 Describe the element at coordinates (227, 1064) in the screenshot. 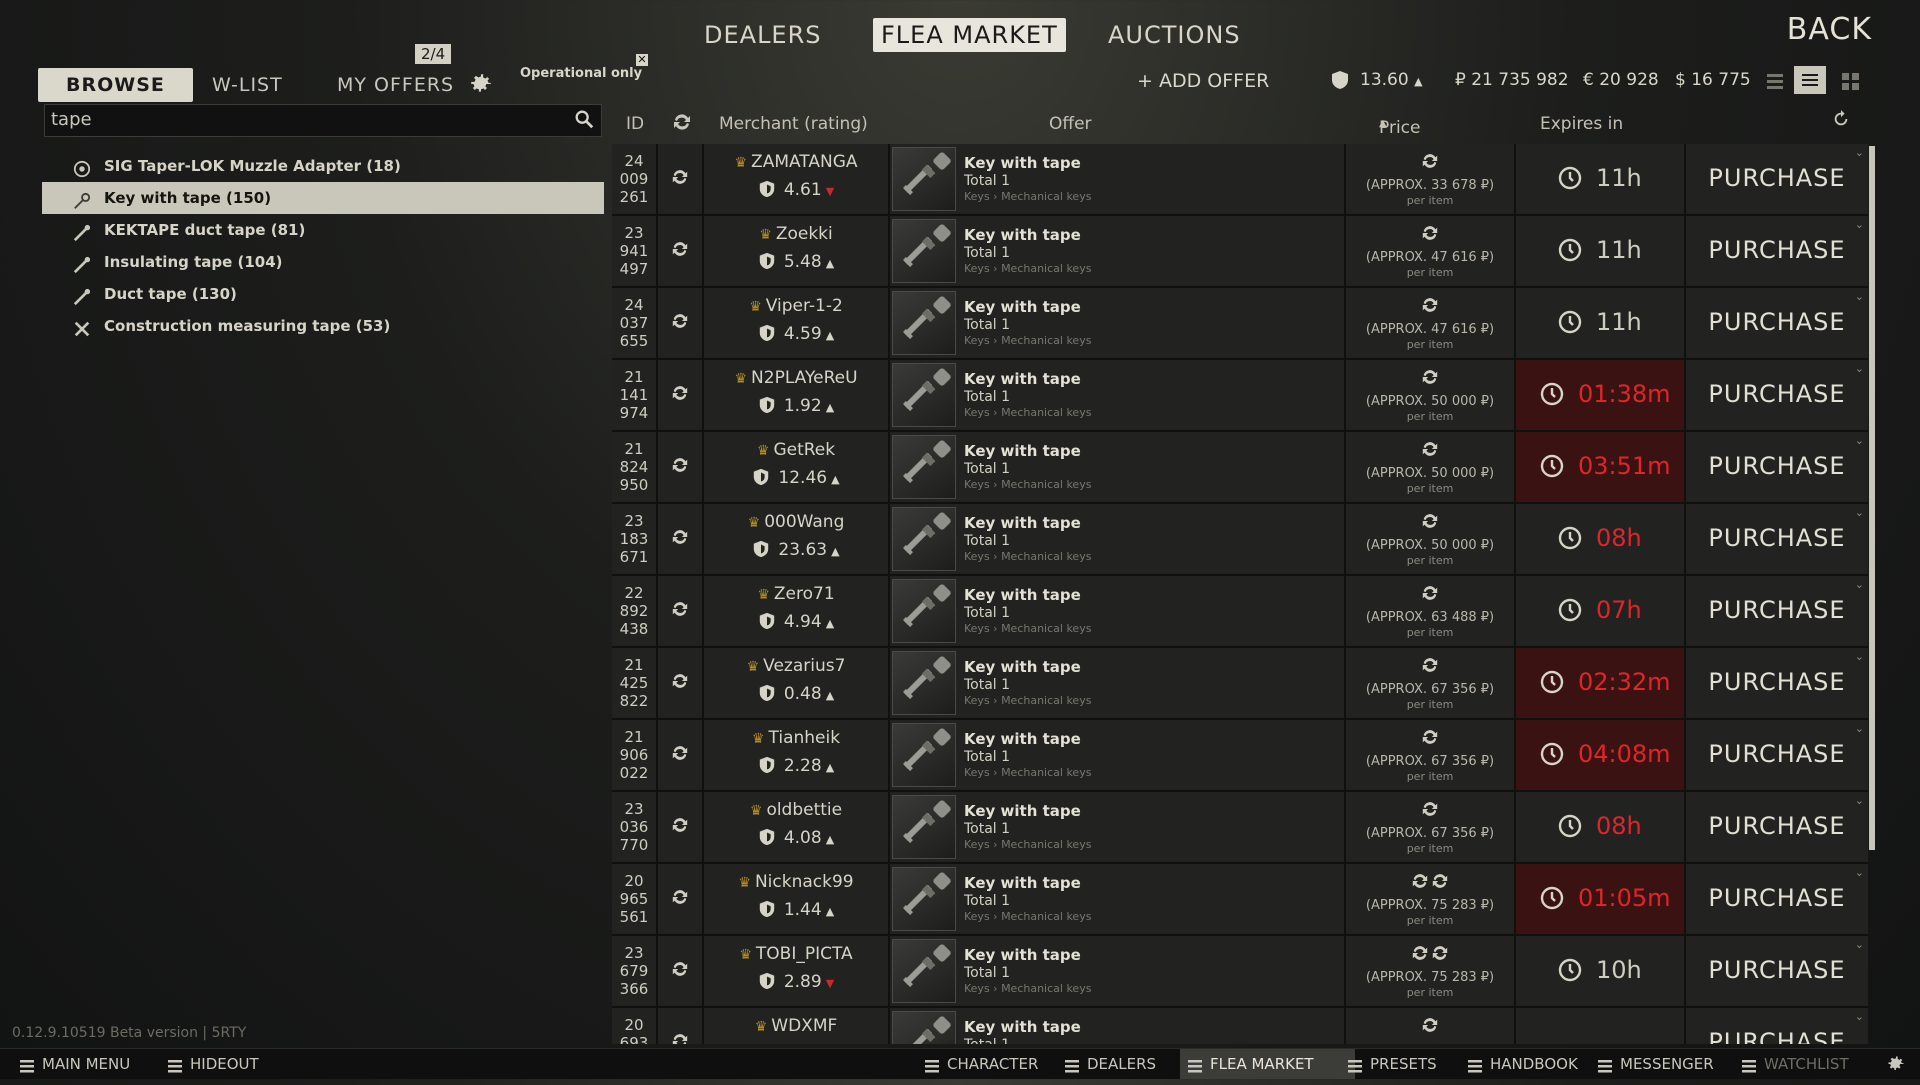

I see `bottom-nav-hideout: HIDEOUT` at that location.